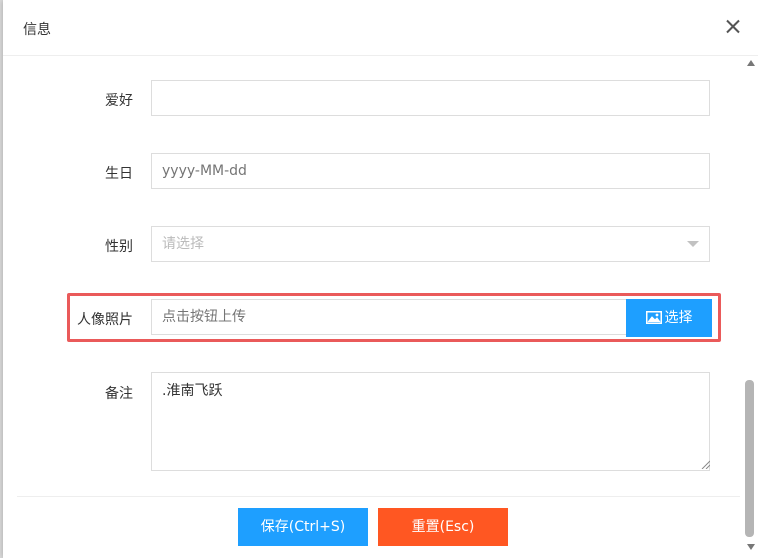 Image resolution: width=758 pixels, height=558 pixels. I want to click on chevron-down-icon, so click(693, 244).